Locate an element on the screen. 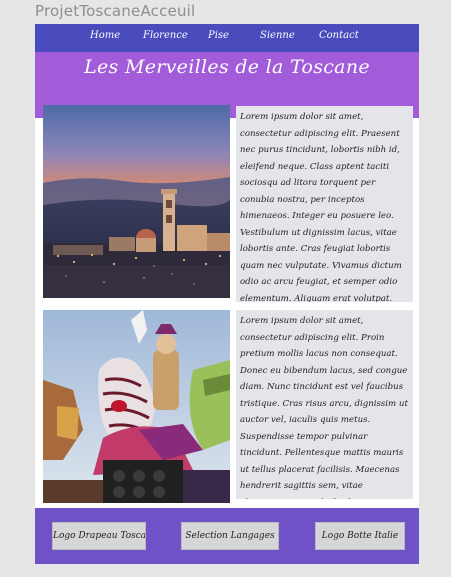  tuscany-flag-logo-button: Logo Drapeau Toscane is located at coordinates (99, 536).